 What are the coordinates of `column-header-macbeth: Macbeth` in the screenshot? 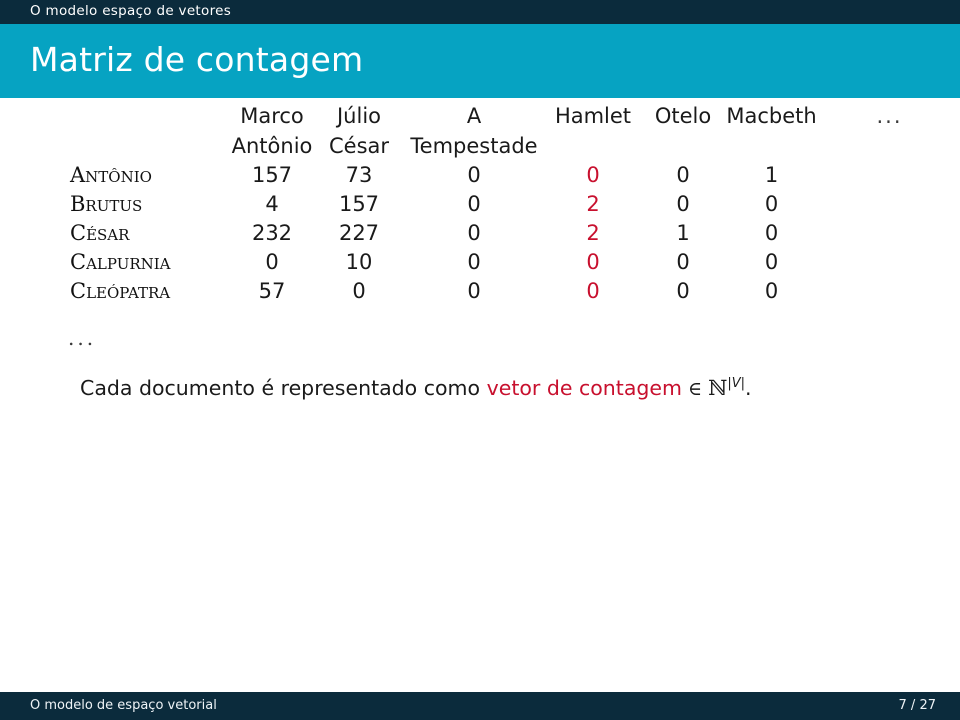 It's located at (771, 116).